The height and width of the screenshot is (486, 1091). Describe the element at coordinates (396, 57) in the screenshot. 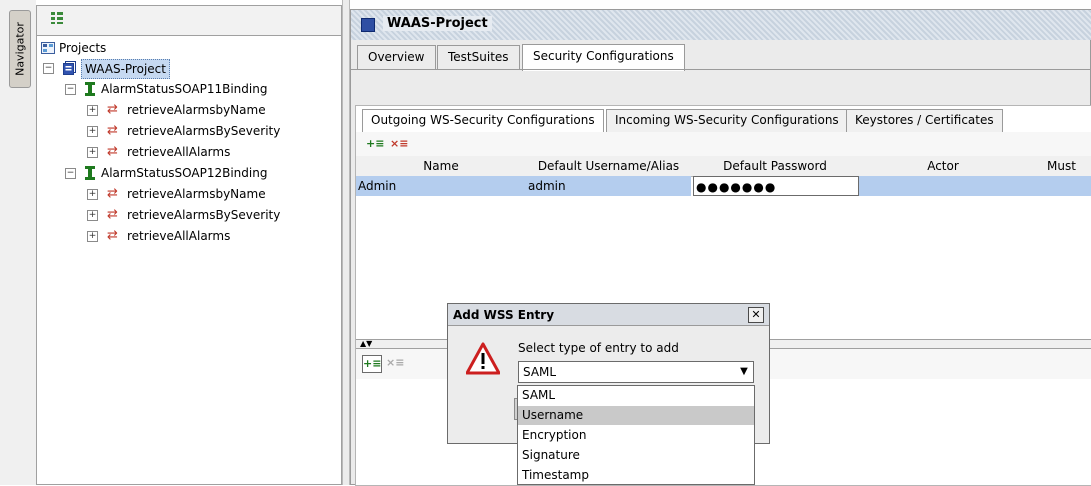

I see `tab-overview: Overview` at that location.